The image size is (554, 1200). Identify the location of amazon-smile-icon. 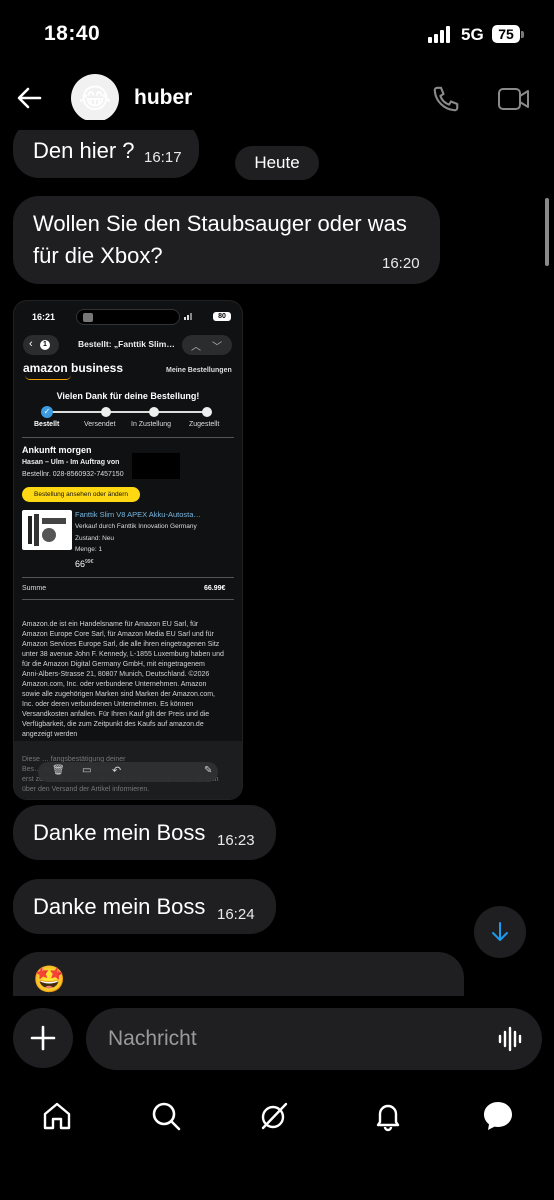
(48, 377).